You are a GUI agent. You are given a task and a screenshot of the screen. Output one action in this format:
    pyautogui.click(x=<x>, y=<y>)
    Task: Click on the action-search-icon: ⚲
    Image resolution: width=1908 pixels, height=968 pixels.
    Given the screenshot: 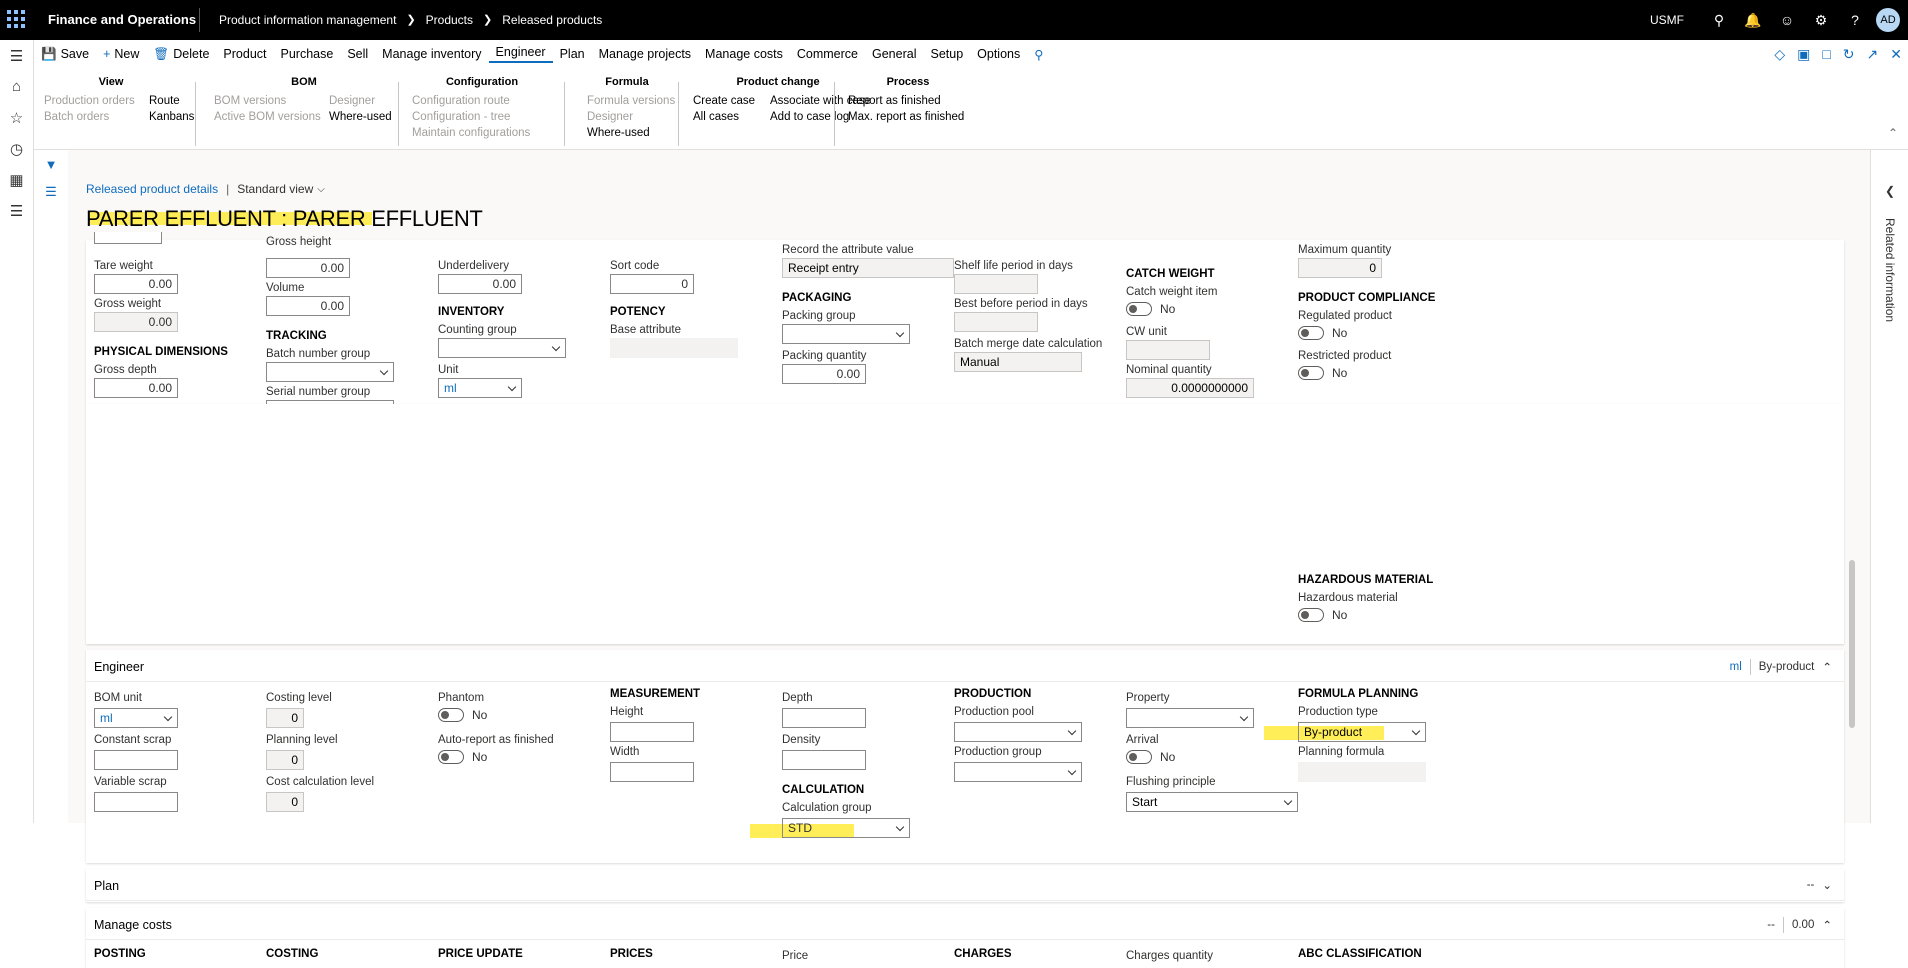 What is the action you would take?
    pyautogui.click(x=1038, y=54)
    